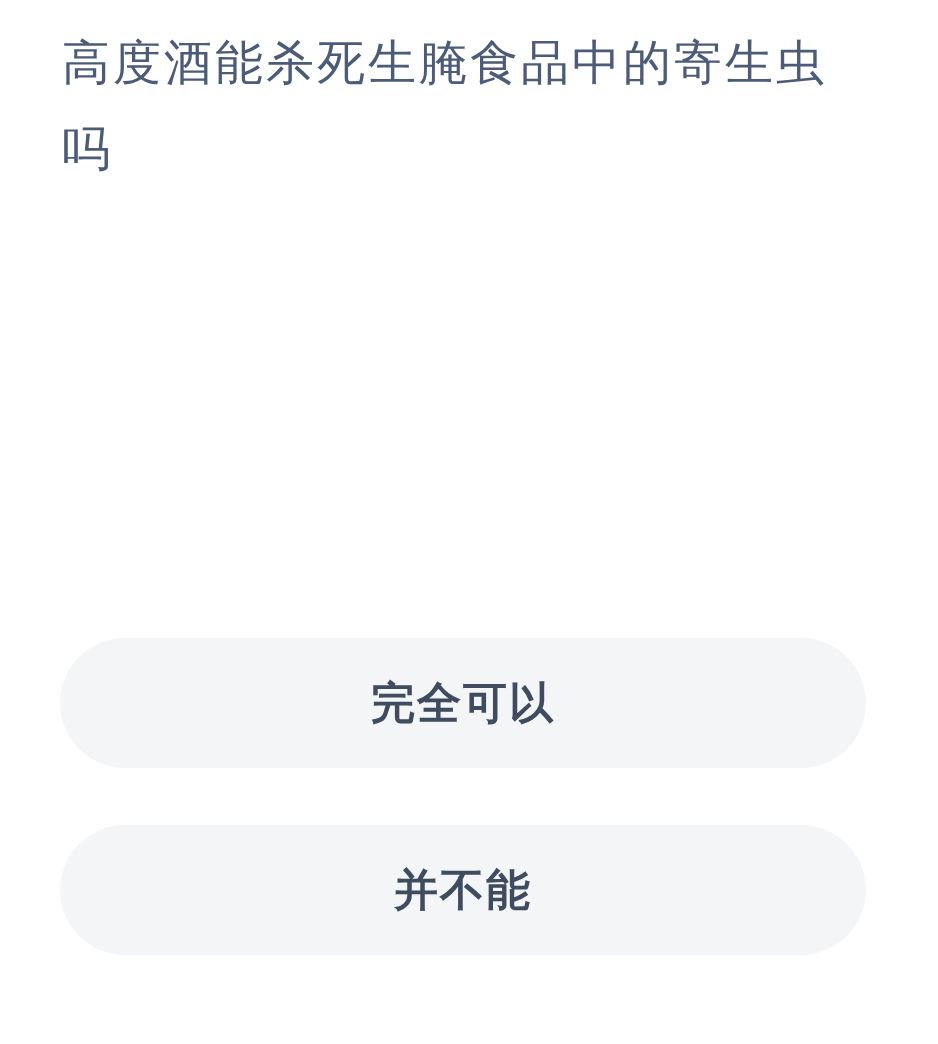 The height and width of the screenshot is (1044, 938). I want to click on answer-option: 并不能, so click(463, 890).